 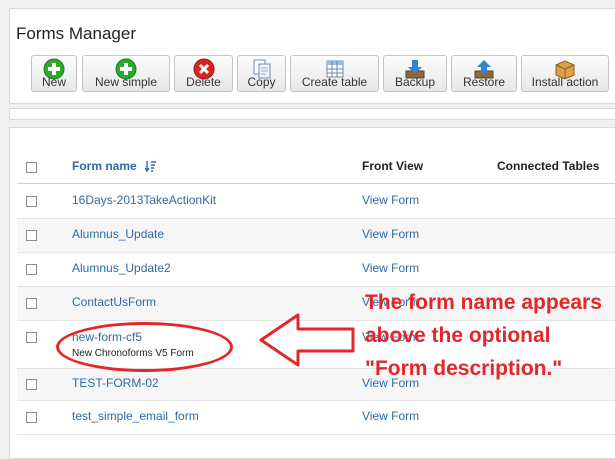 What do you see at coordinates (144, 200) in the screenshot?
I see `form-name-link: 16Days-2013TakeActionKit` at bounding box center [144, 200].